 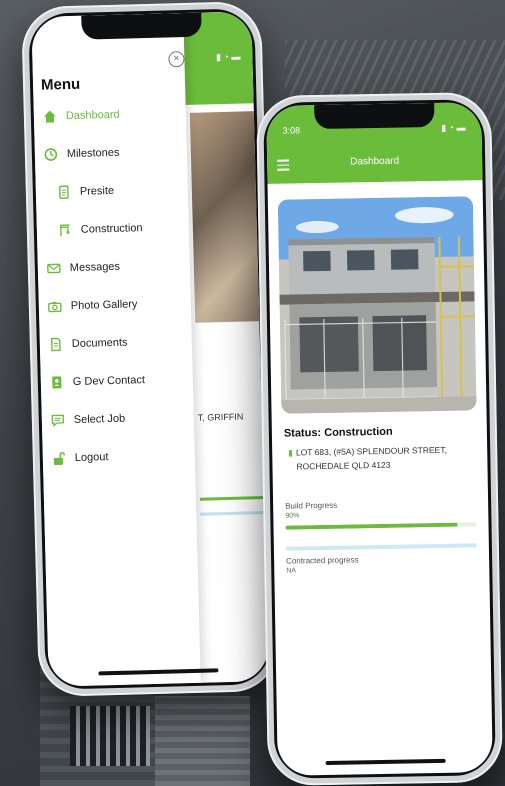 I want to click on page-title: Dashboard, so click(x=375, y=161).